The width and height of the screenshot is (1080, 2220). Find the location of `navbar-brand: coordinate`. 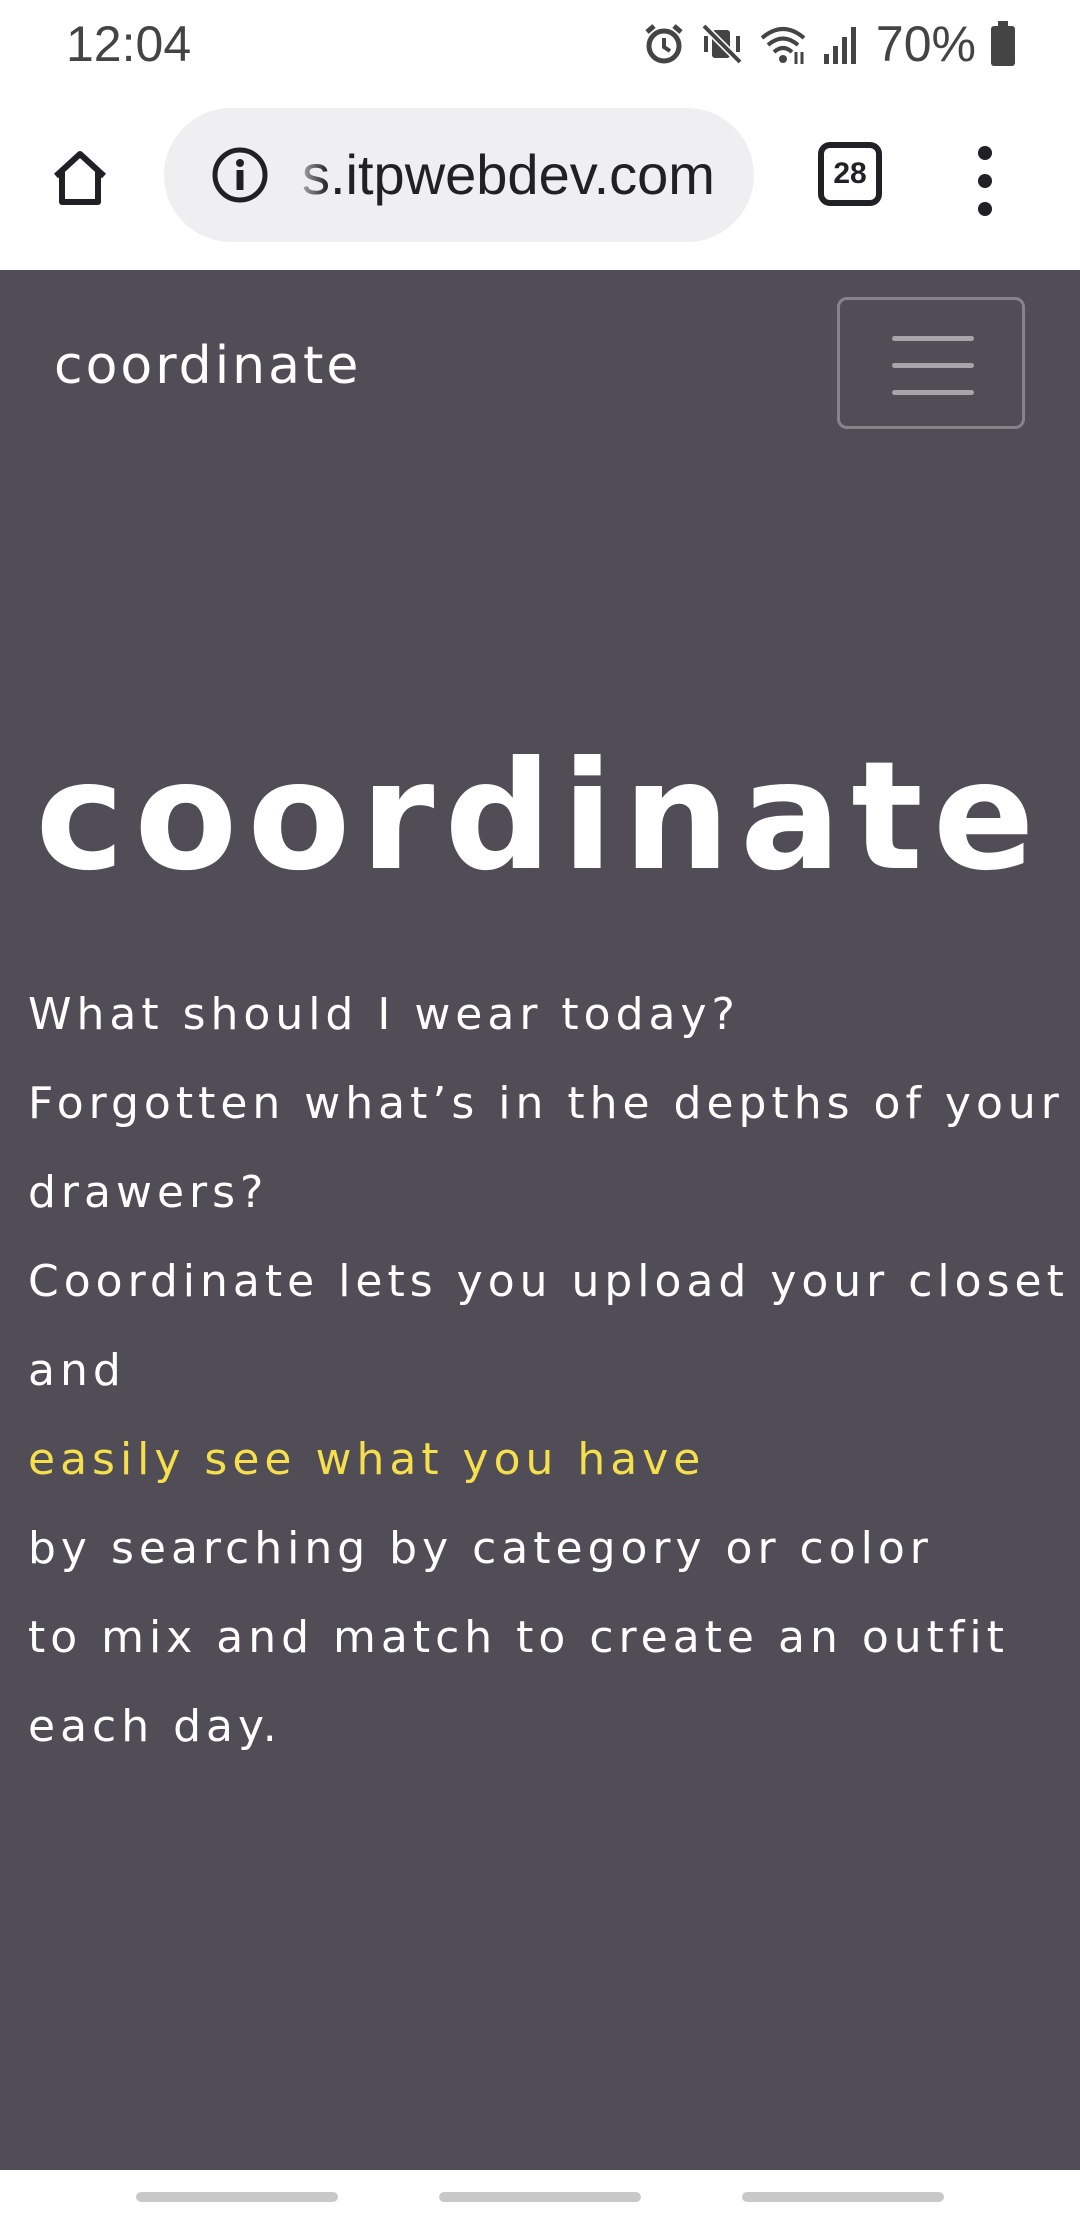

navbar-brand: coordinate is located at coordinates (207, 366).